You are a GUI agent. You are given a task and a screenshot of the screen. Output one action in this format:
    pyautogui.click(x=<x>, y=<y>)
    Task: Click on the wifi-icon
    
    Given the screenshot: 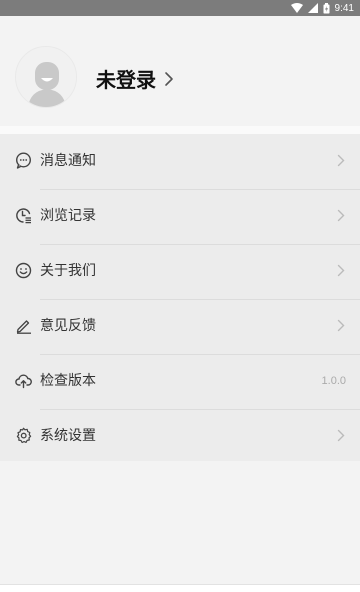 What is the action you would take?
    pyautogui.click(x=296, y=8)
    